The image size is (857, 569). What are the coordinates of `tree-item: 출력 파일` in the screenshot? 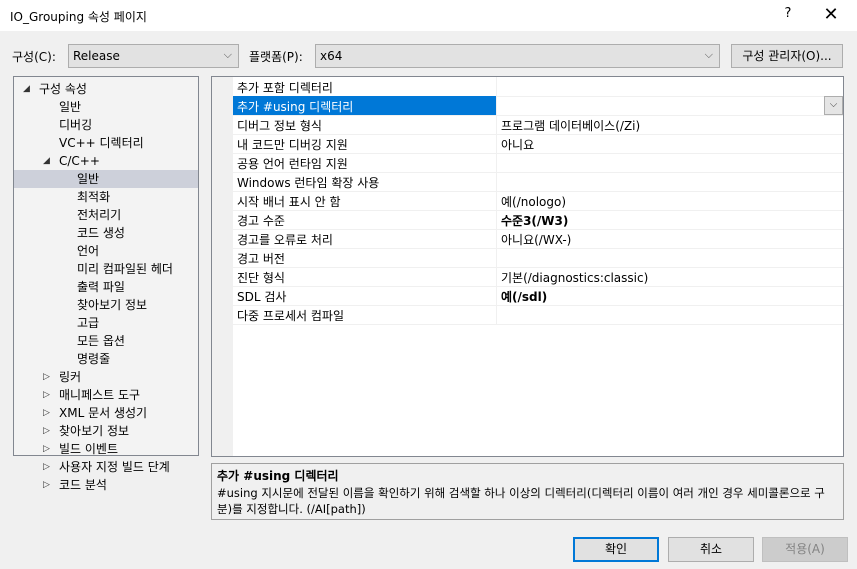 It's located at (106, 287).